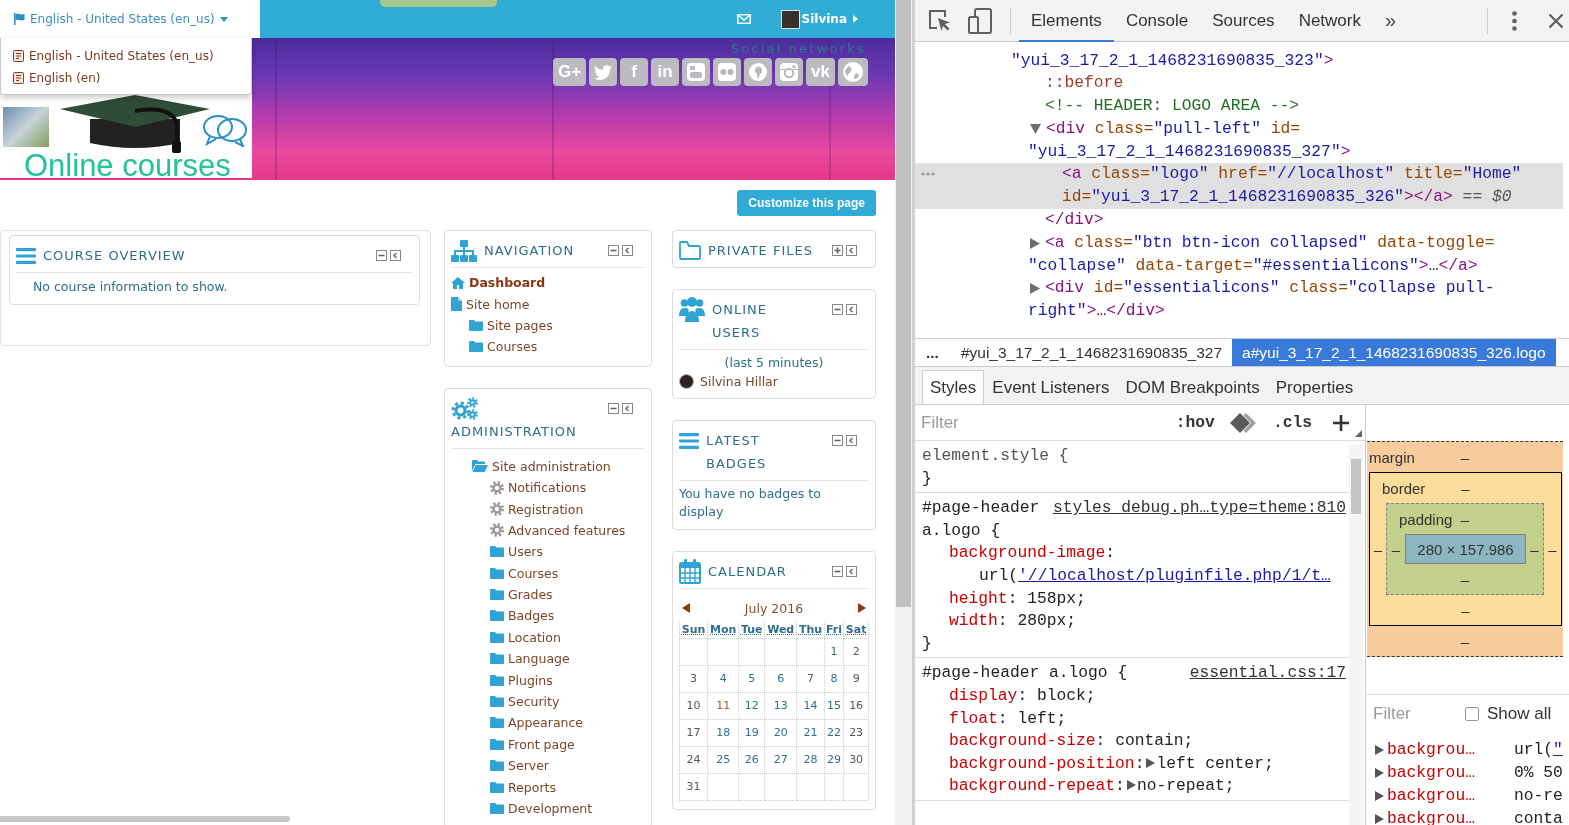 The image size is (1569, 825). I want to click on css-declaration: background-repeat: no-repeat;, so click(1078, 786).